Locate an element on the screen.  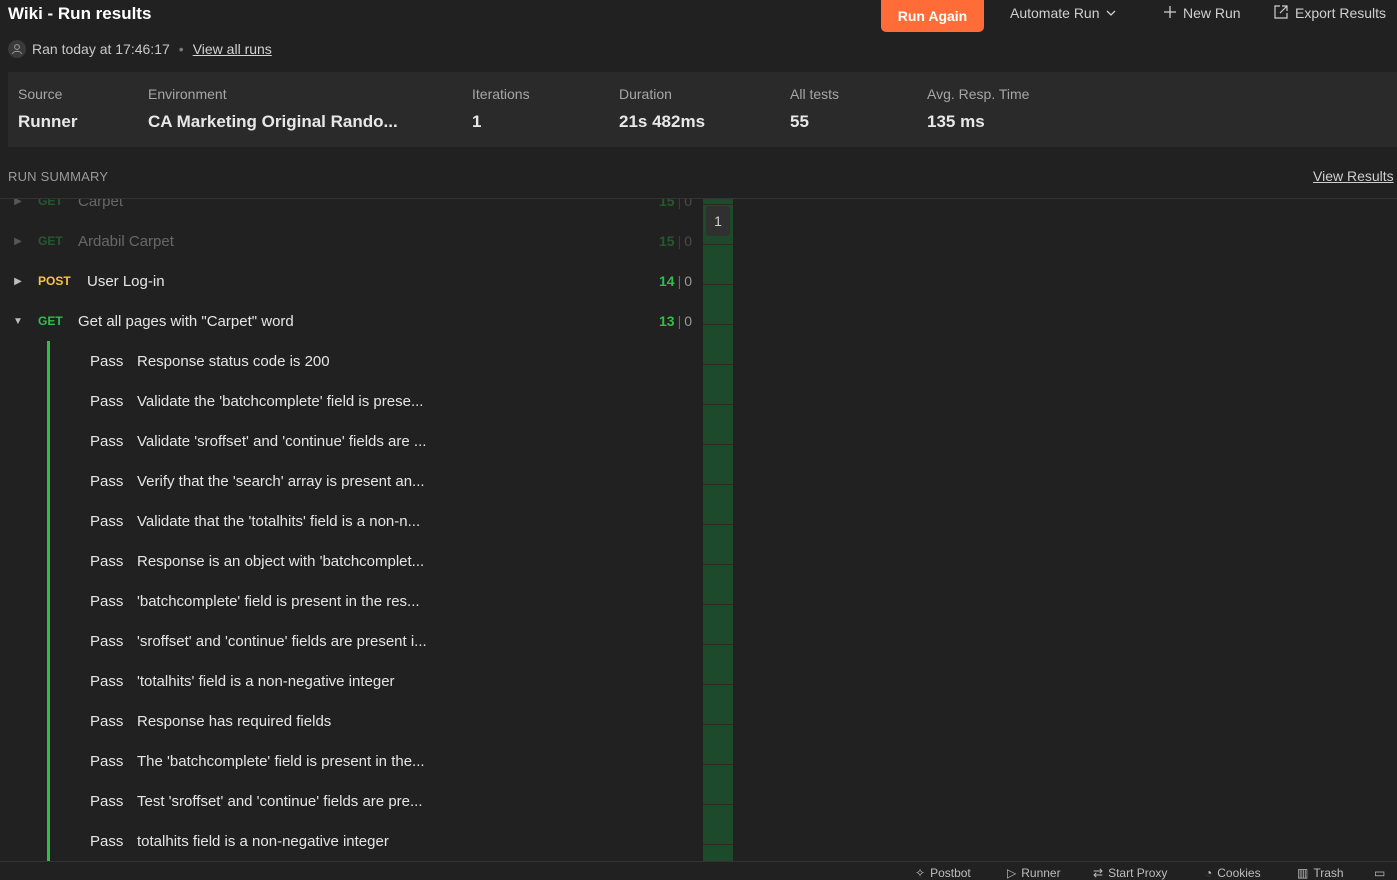
automate-run-button: Automate Run is located at coordinates (1063, 13).